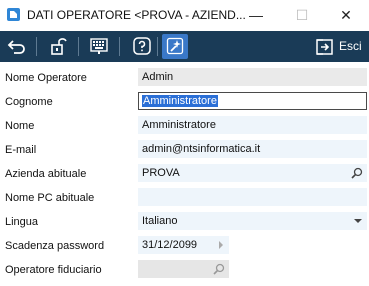  I want to click on field-label: Azienda abituale, so click(46, 174).